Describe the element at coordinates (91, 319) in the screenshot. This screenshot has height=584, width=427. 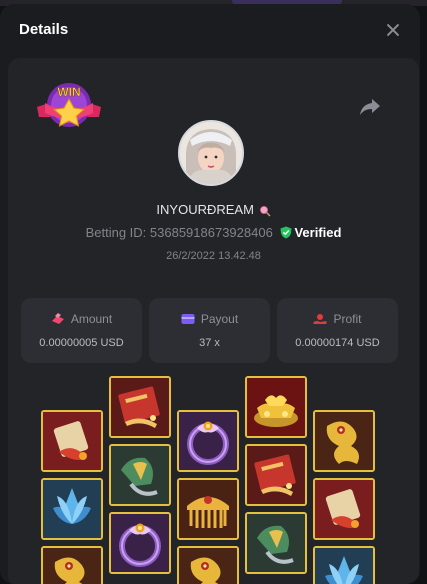
I see `amount-label: Amount` at that location.